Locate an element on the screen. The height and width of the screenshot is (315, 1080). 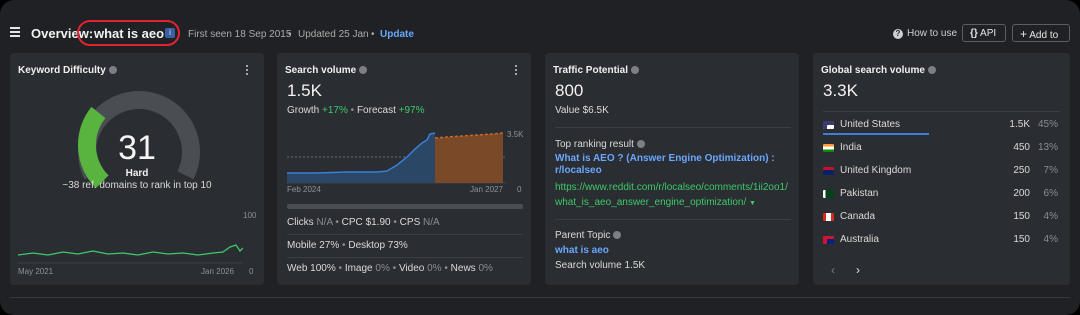
sv-range-scrollbar is located at coordinates (405, 206).